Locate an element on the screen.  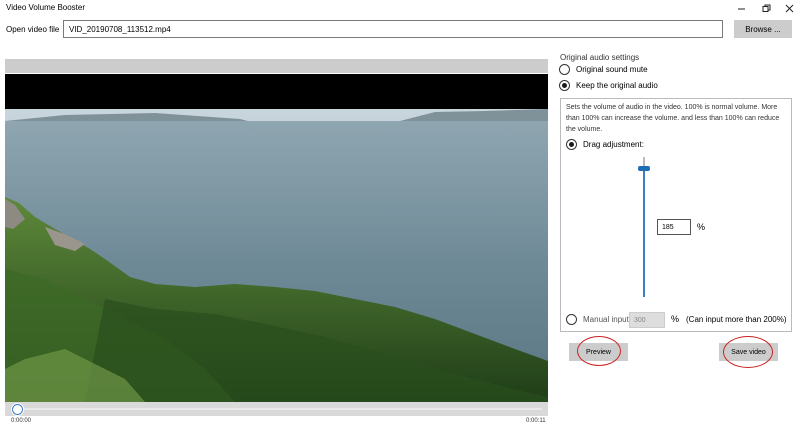
video-letterbox is located at coordinates (276, 91).